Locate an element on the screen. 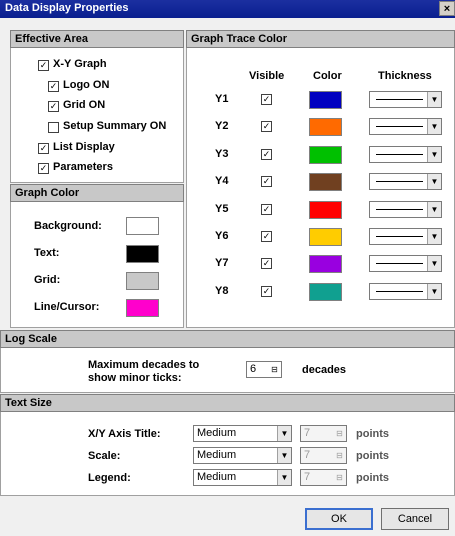  trace-visible-checkbox-y7: ✓ is located at coordinates (266, 263).